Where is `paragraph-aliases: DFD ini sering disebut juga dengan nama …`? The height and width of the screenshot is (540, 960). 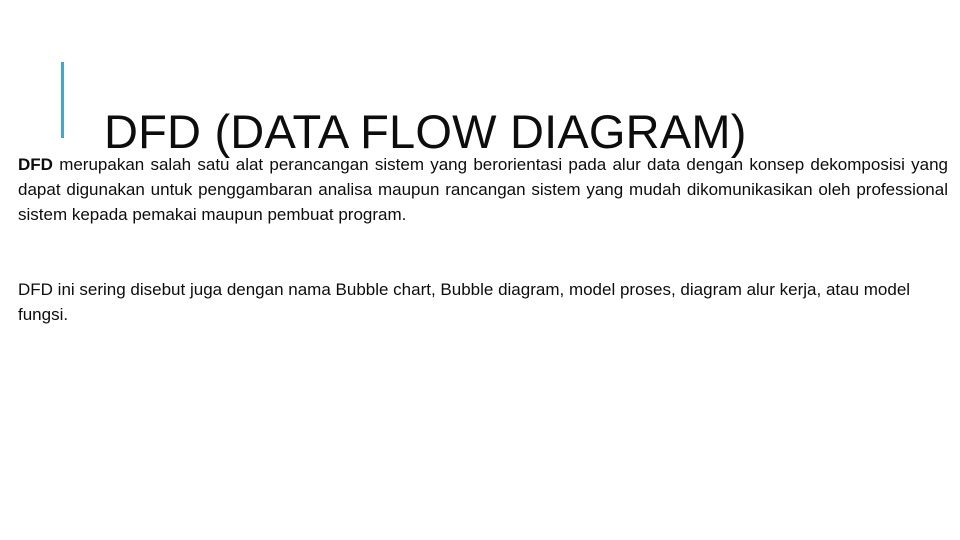
paragraph-aliases: DFD ini sering disebut juga dengan nama … is located at coordinates (464, 302).